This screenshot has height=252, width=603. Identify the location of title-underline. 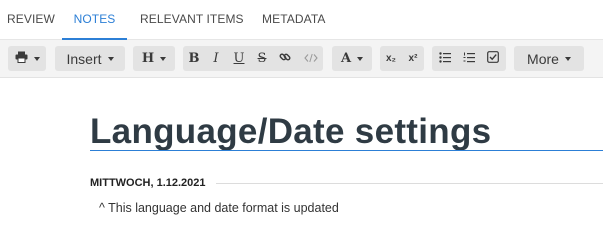
(346, 150).